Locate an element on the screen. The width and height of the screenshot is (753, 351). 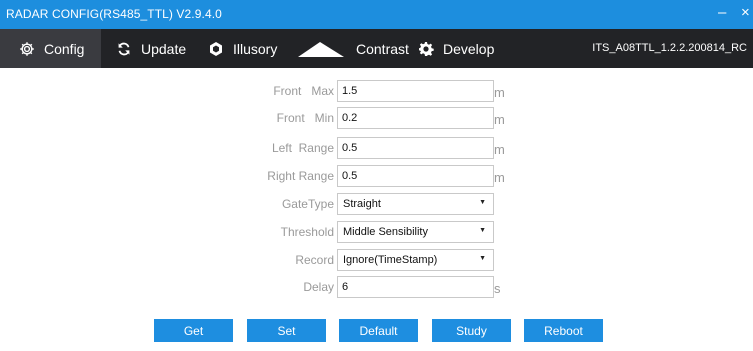
study-button: Study is located at coordinates (471, 330).